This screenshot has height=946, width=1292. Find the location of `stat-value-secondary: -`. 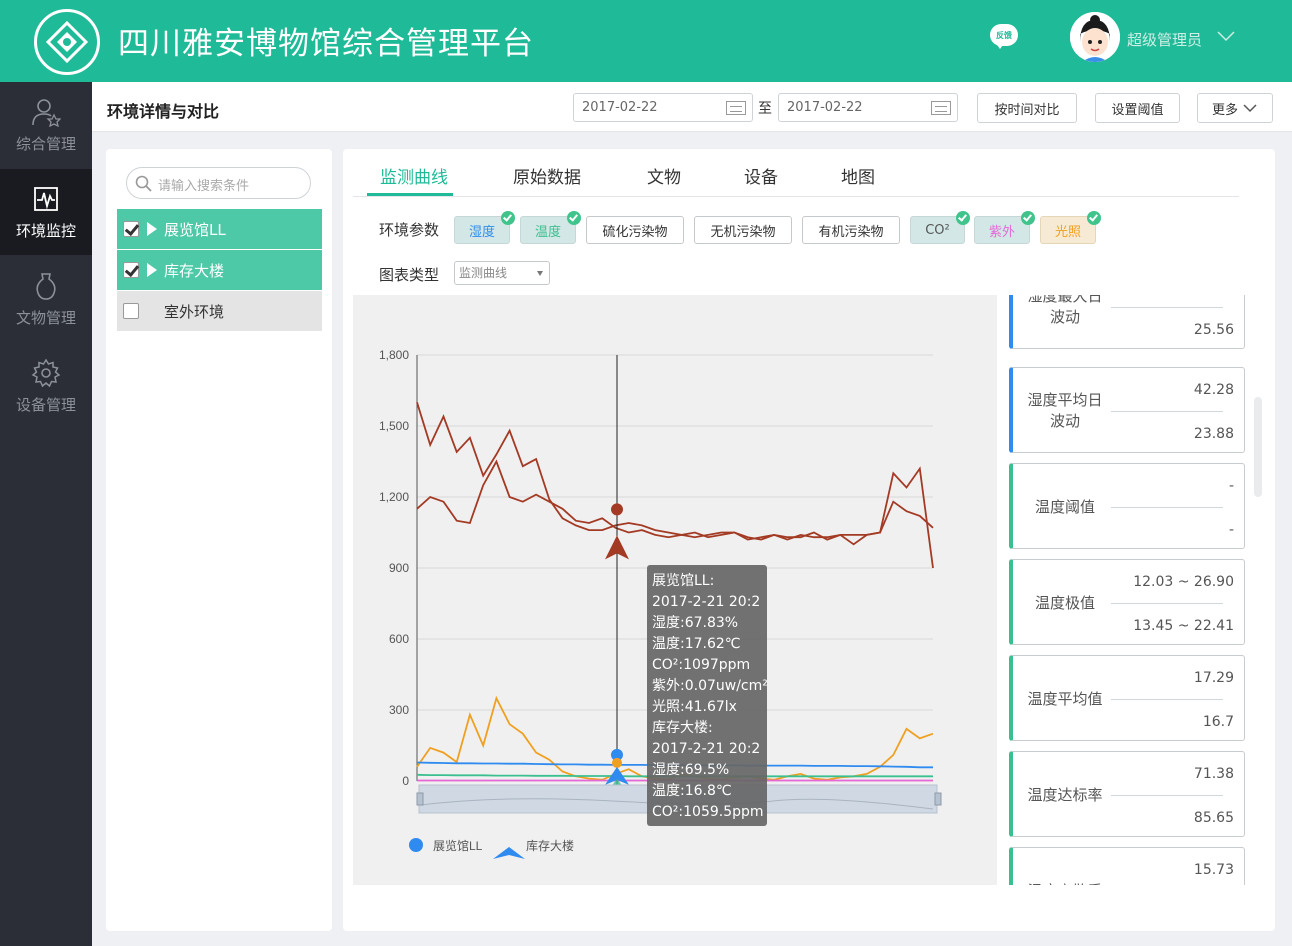

stat-value-secondary: - is located at coordinates (1231, 530).